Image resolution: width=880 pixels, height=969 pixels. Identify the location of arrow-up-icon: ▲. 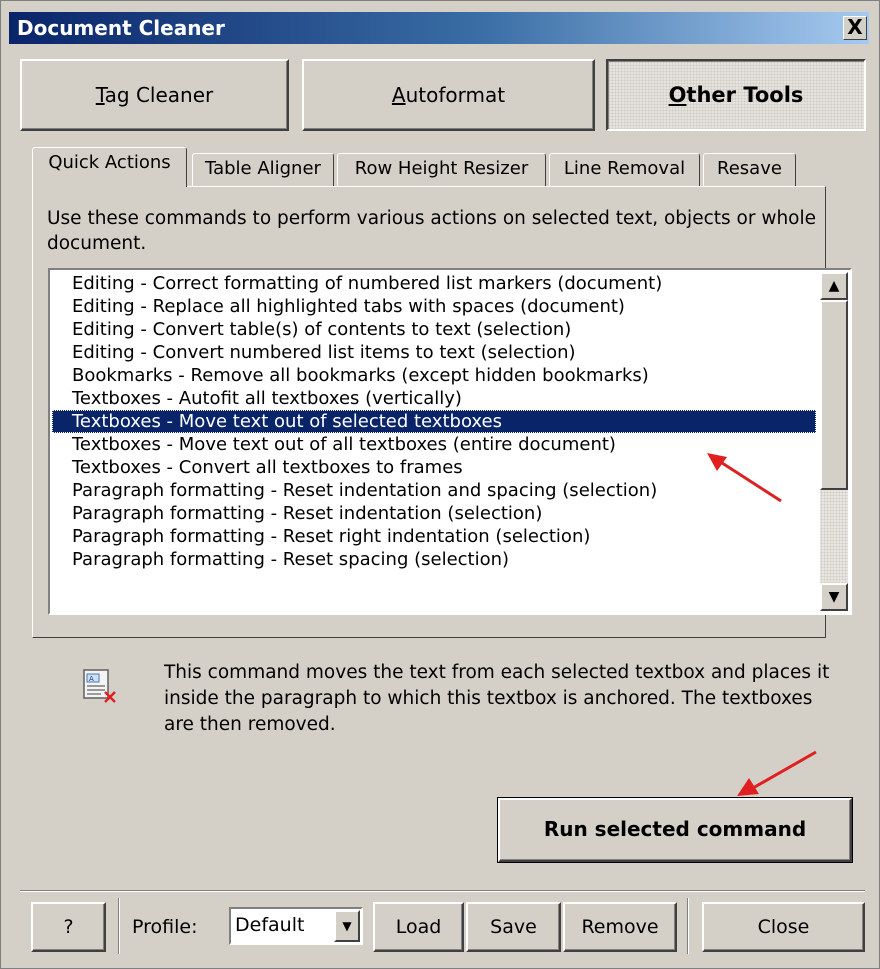
(834, 286).